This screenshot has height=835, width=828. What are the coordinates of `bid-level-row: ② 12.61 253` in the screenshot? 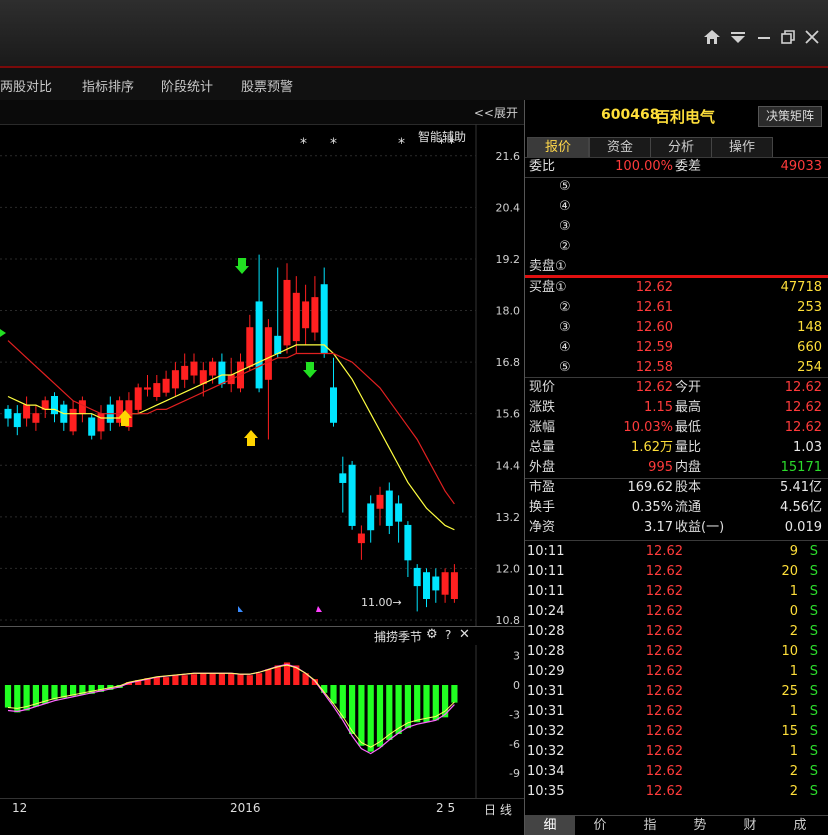 It's located at (676, 308).